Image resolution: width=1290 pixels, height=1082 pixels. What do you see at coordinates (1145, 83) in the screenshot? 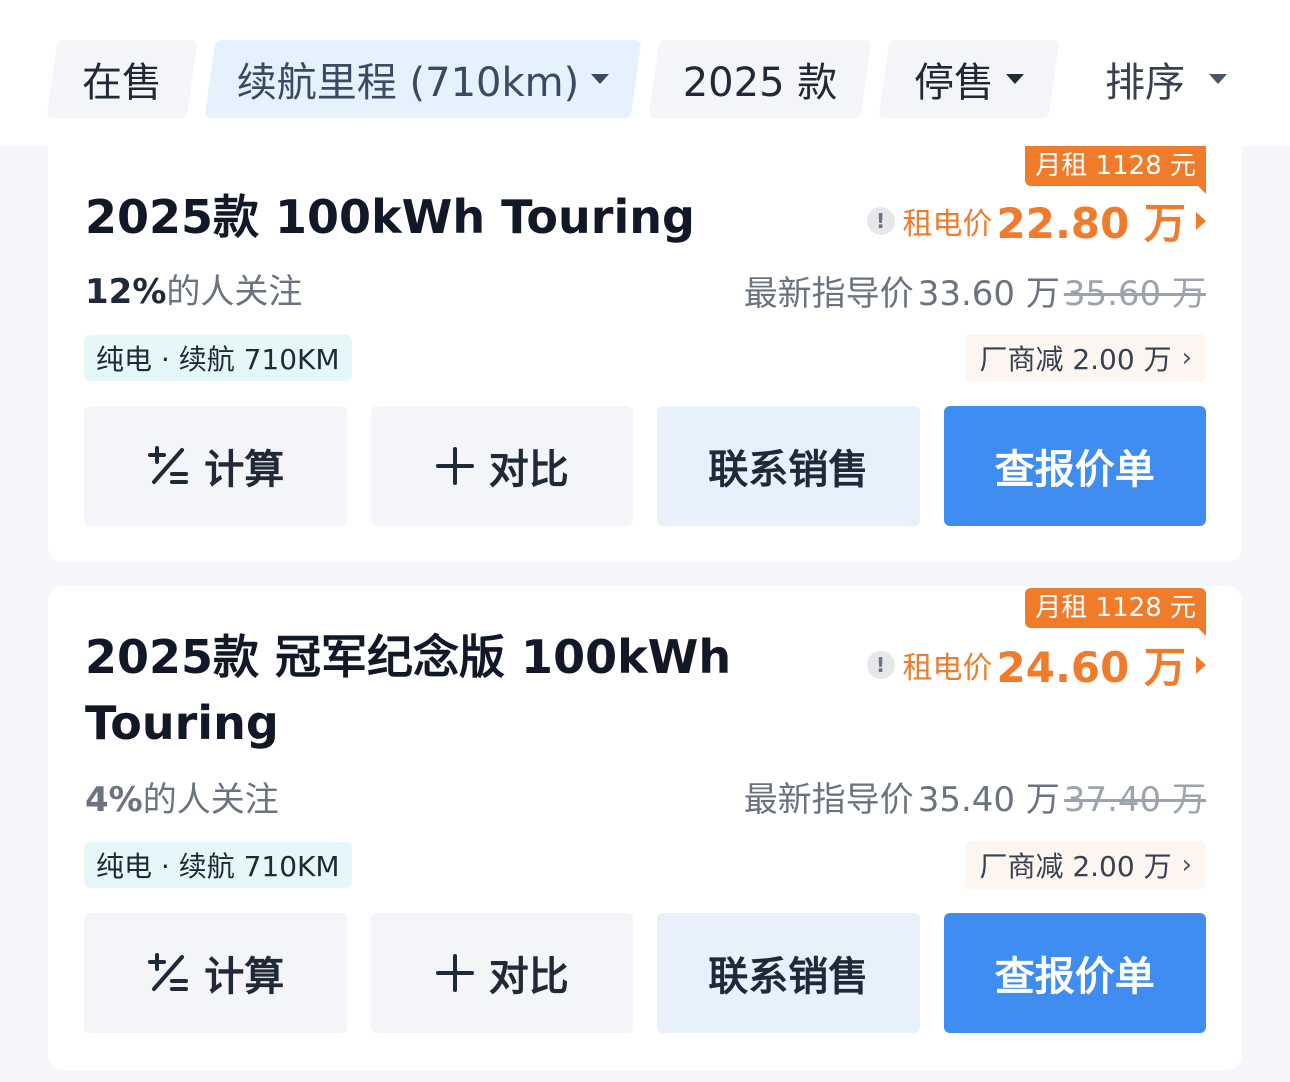
I see `sort-label: 排序` at bounding box center [1145, 83].